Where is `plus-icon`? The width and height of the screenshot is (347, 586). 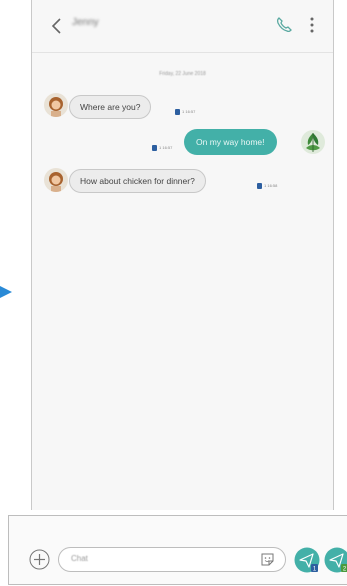
plus-icon is located at coordinates (39, 559).